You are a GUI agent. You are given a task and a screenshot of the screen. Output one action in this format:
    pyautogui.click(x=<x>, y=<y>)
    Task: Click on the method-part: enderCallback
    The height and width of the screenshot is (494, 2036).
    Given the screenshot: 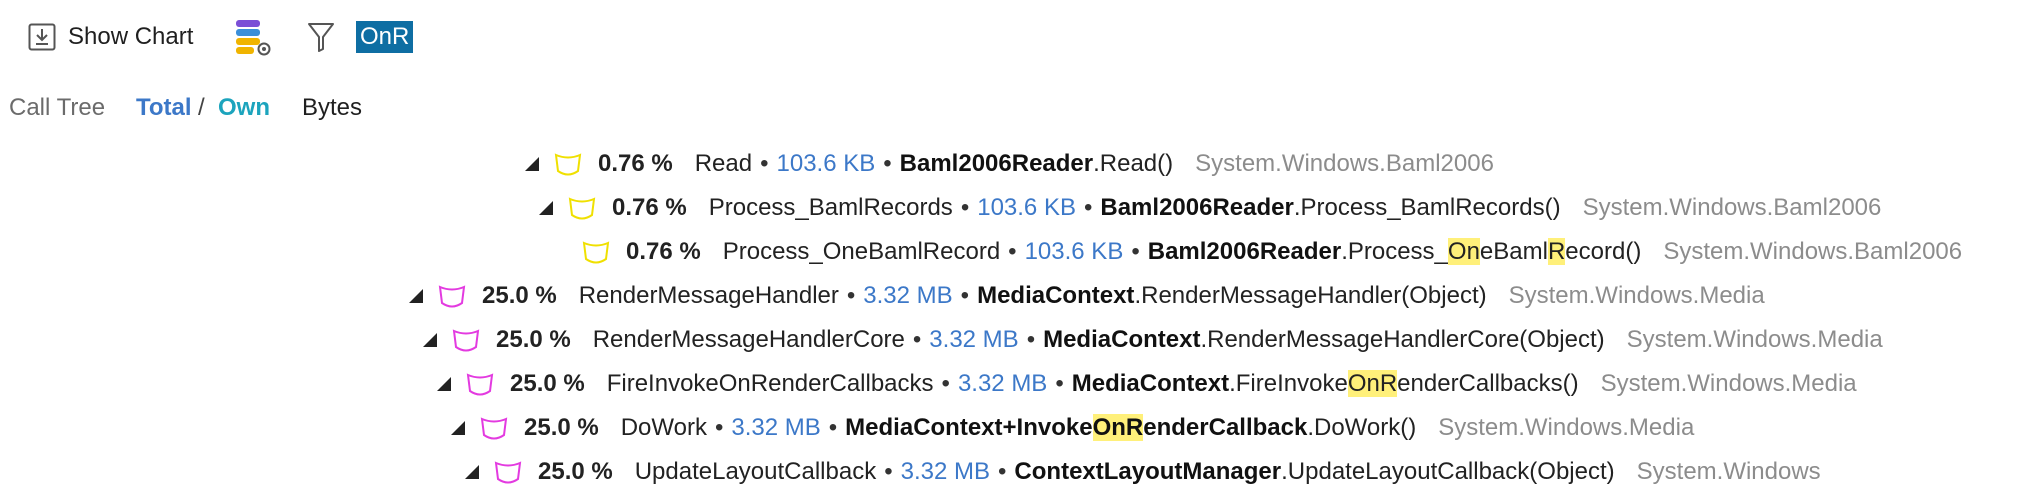 What is the action you would take?
    pyautogui.click(x=1225, y=427)
    